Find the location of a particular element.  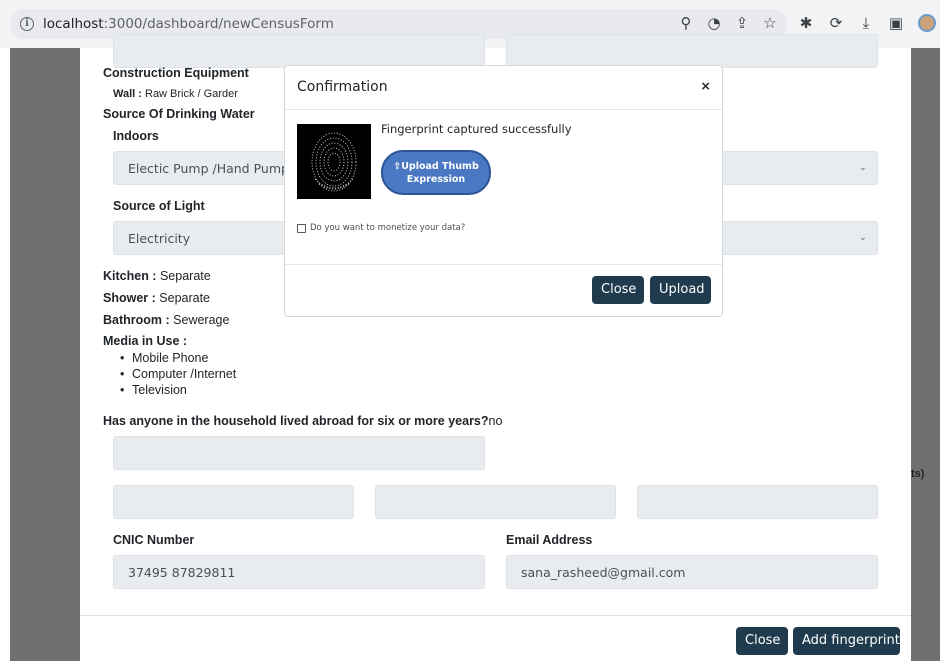

list-item: Computer /Internet is located at coordinates (178, 374).